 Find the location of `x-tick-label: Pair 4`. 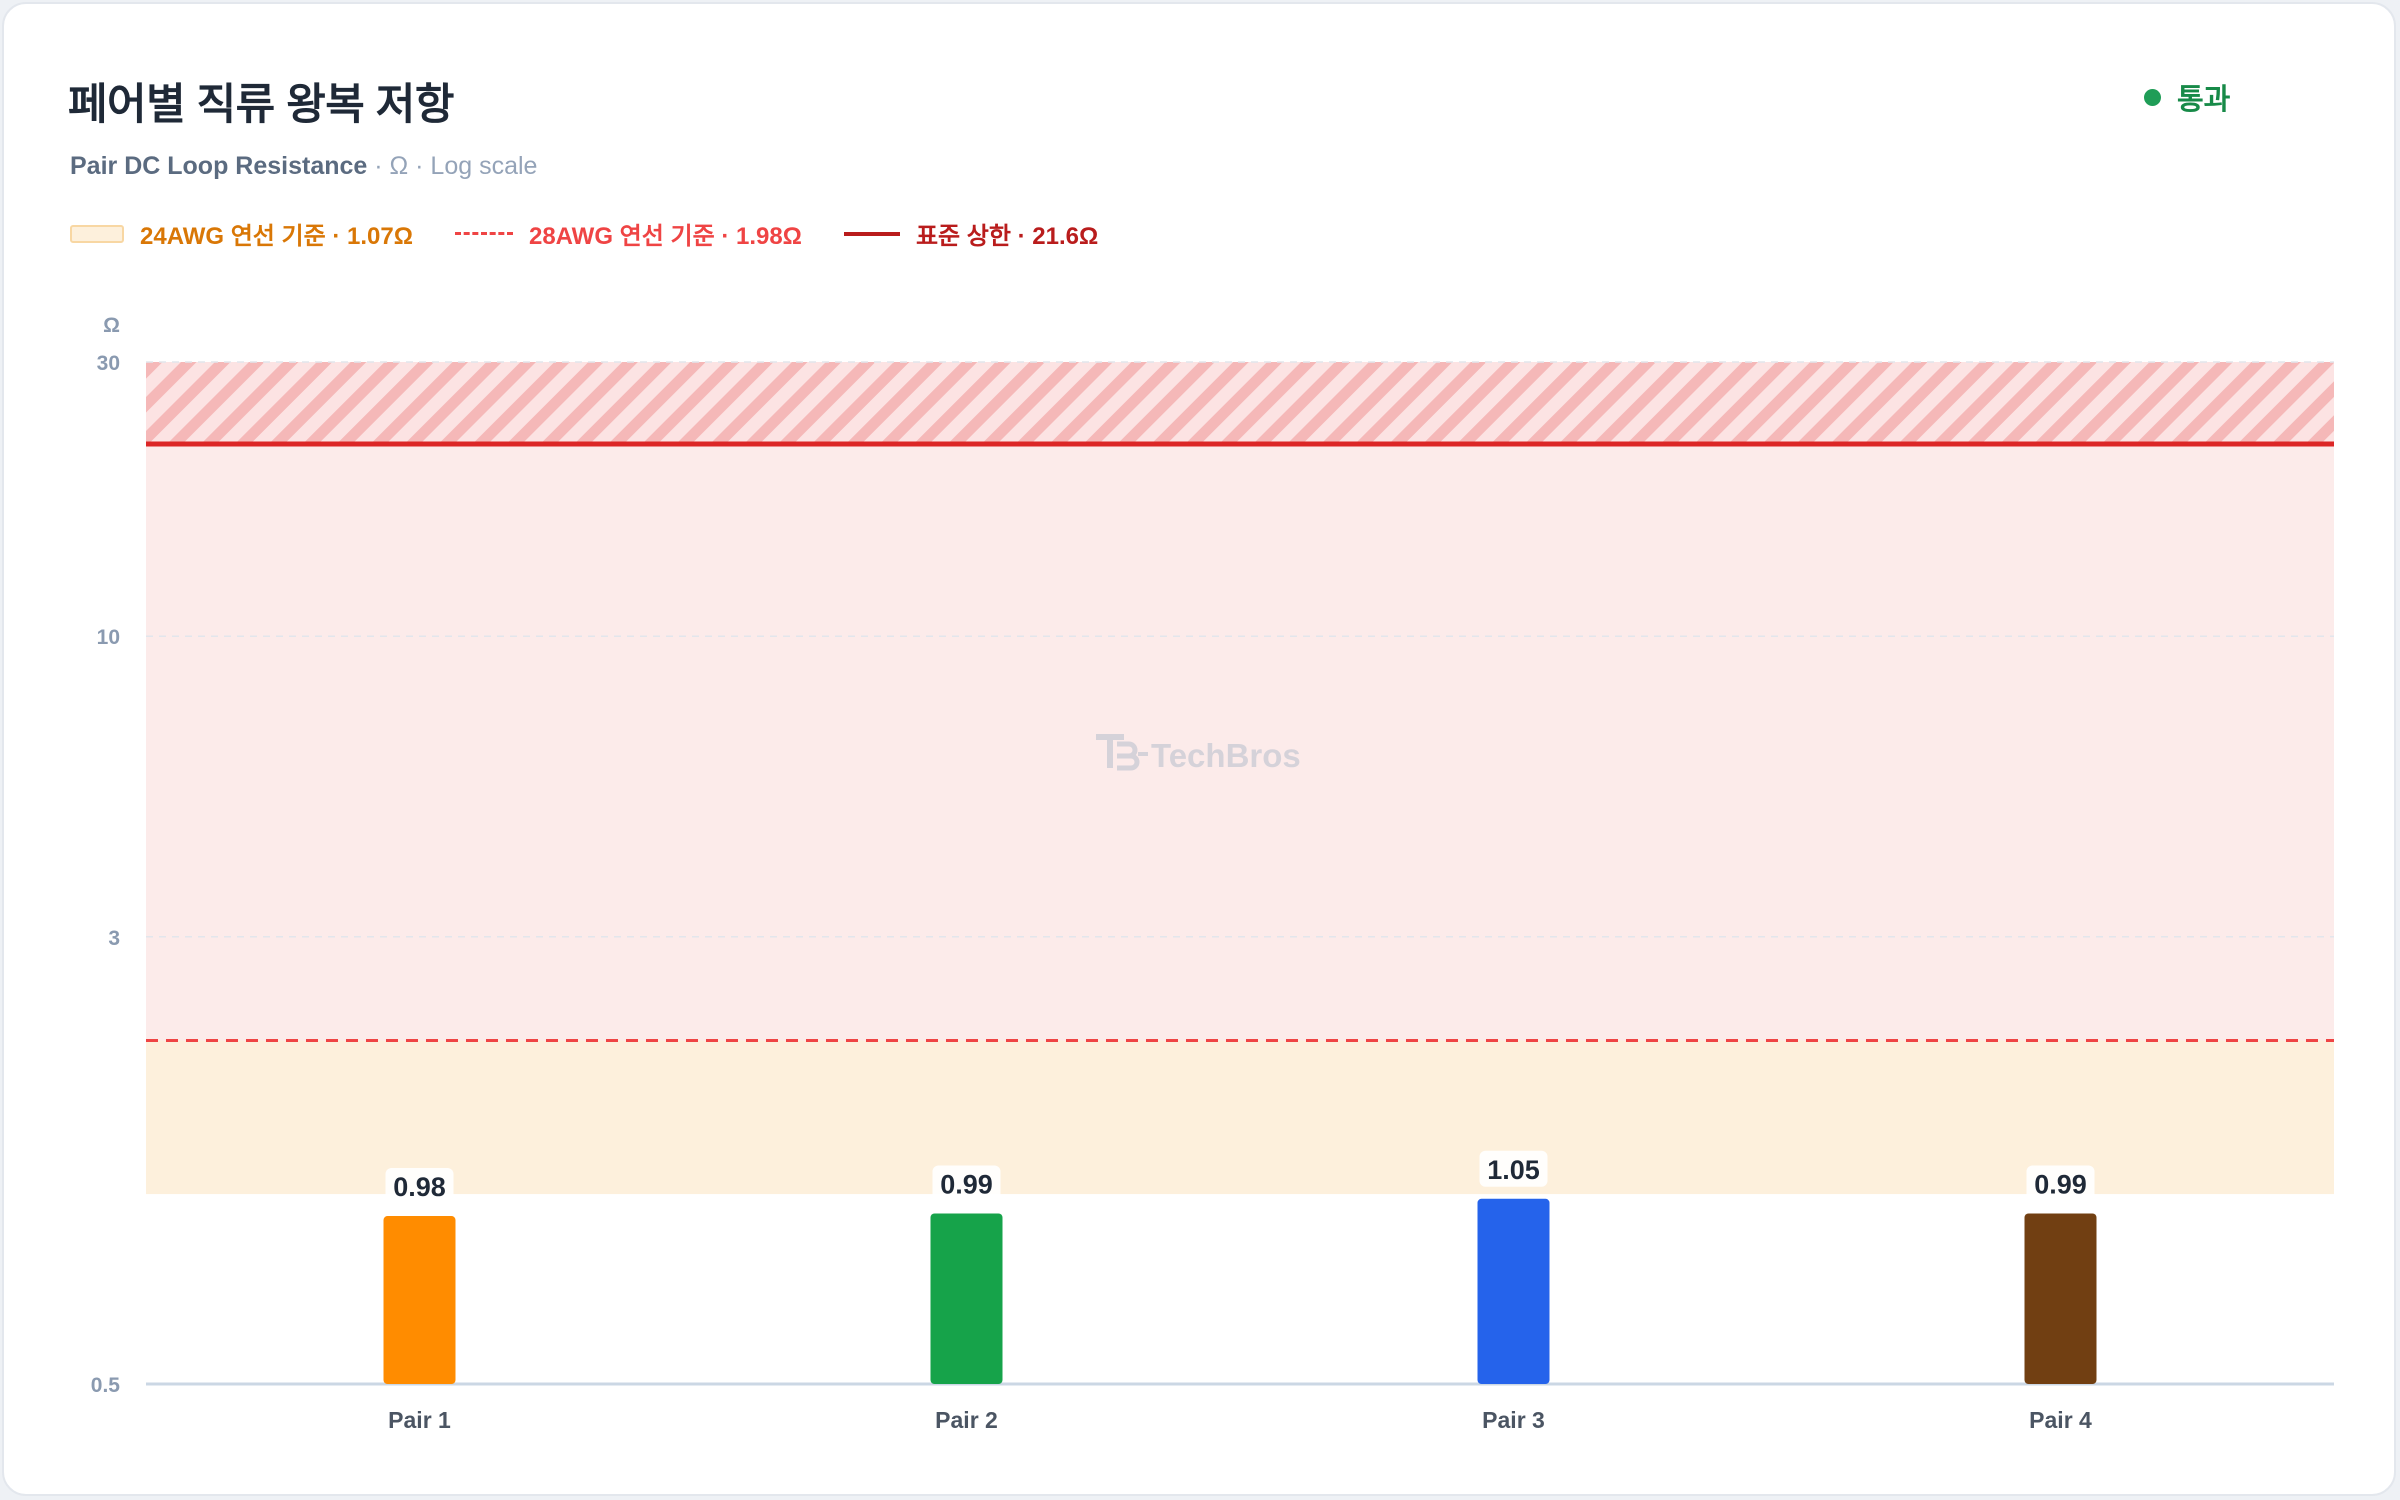

x-tick-label: Pair 4 is located at coordinates (2060, 1420).